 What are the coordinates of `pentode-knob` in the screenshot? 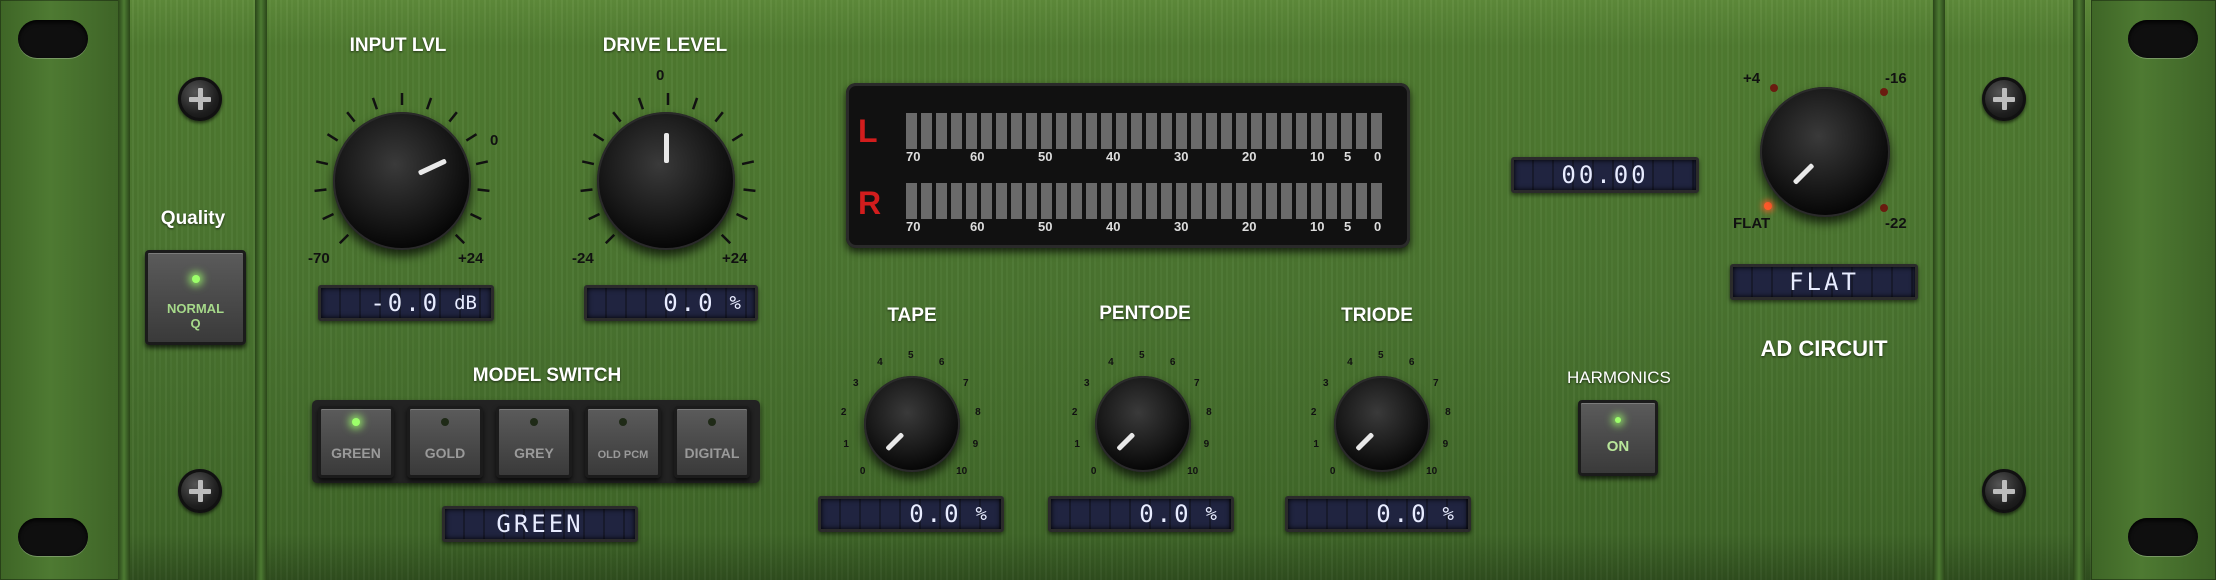 It's located at (1143, 424).